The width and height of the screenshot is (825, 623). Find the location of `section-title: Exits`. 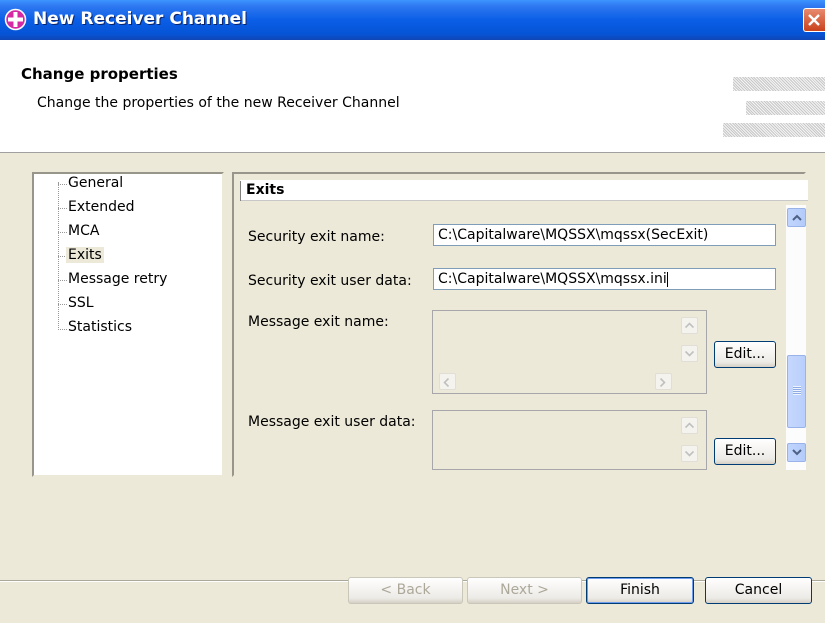

section-title: Exits is located at coordinates (265, 190).